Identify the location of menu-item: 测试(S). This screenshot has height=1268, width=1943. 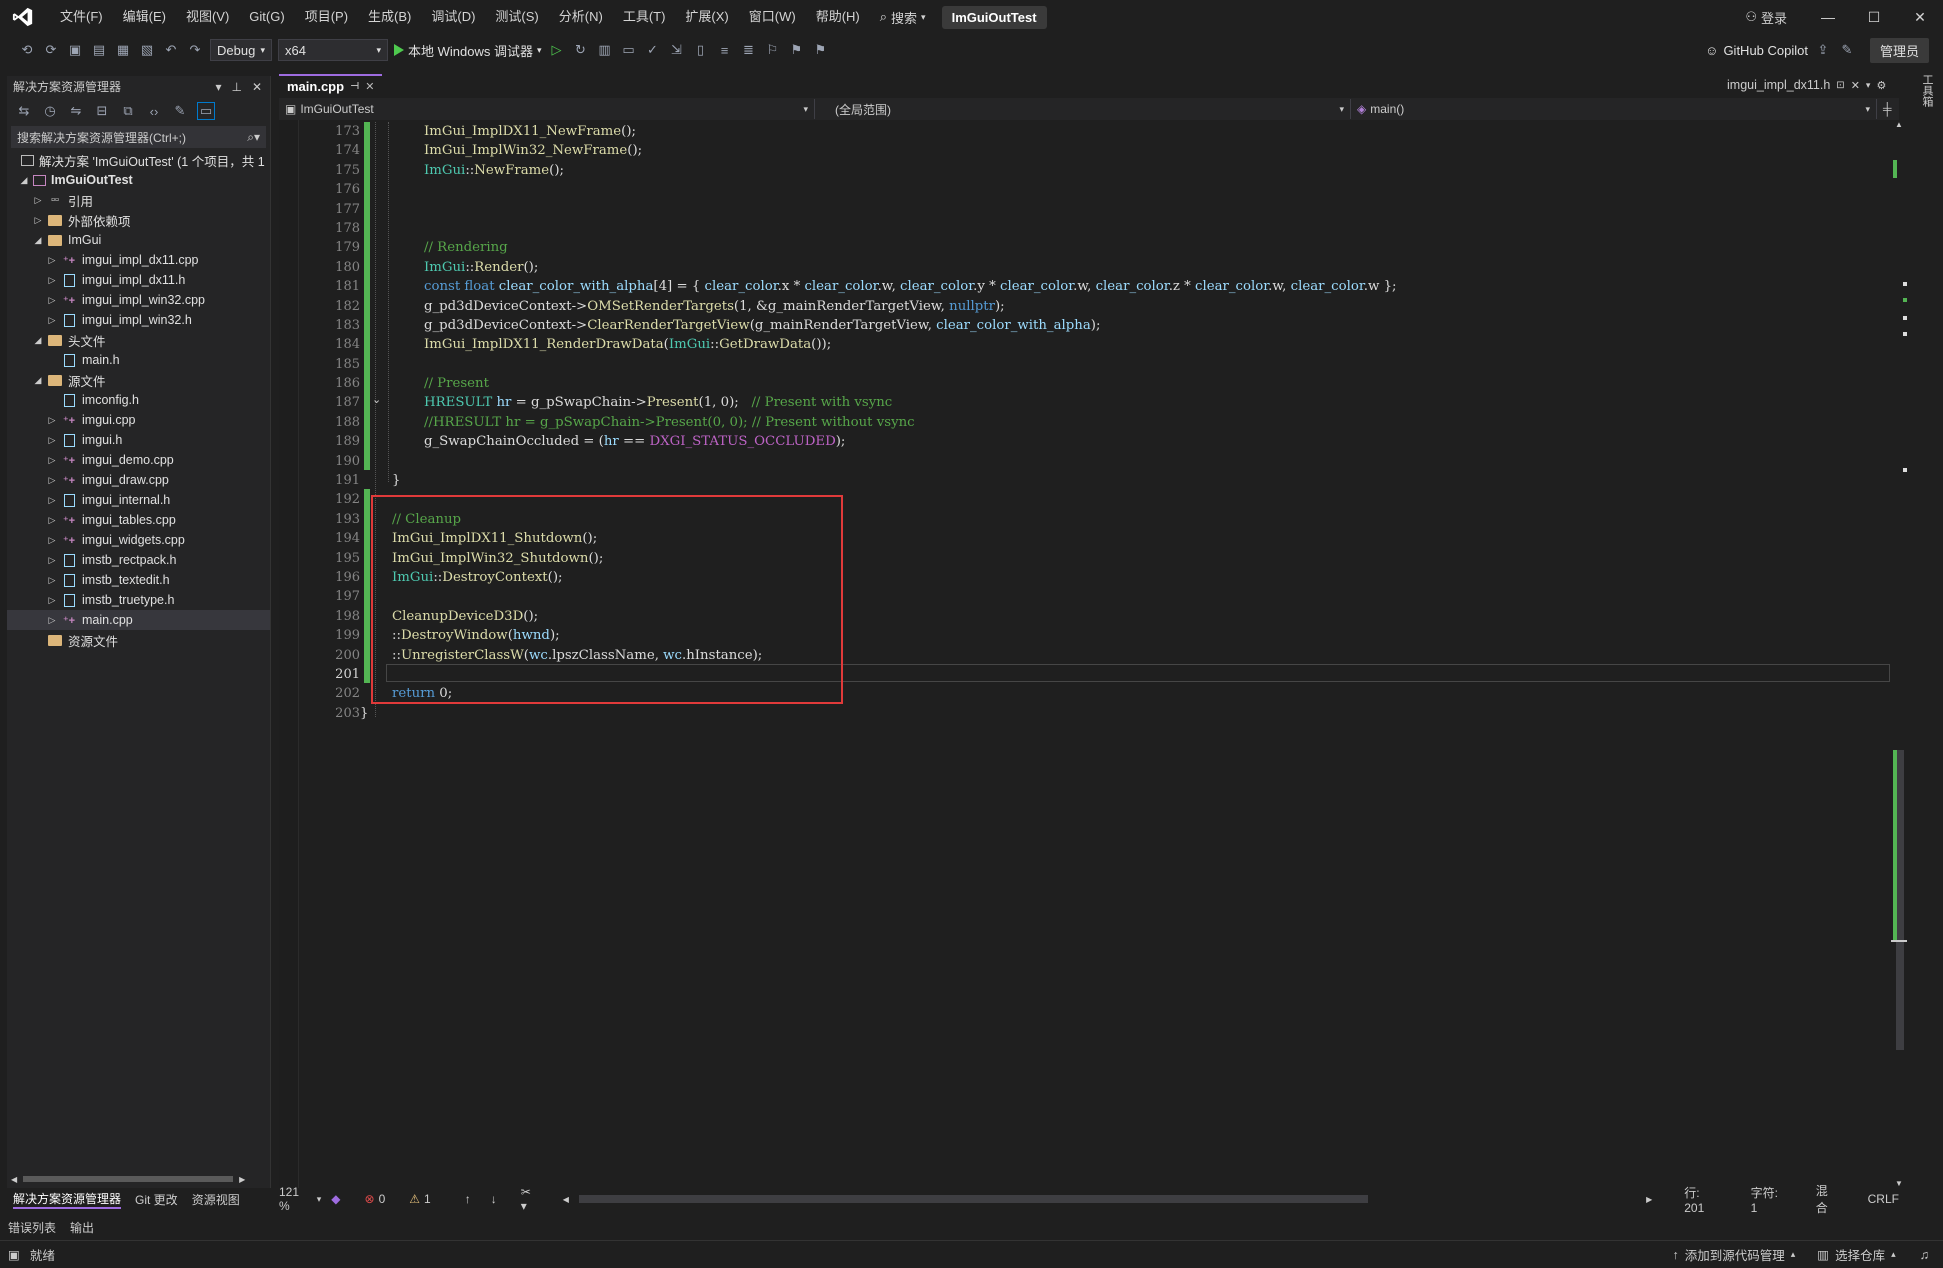
(516, 17).